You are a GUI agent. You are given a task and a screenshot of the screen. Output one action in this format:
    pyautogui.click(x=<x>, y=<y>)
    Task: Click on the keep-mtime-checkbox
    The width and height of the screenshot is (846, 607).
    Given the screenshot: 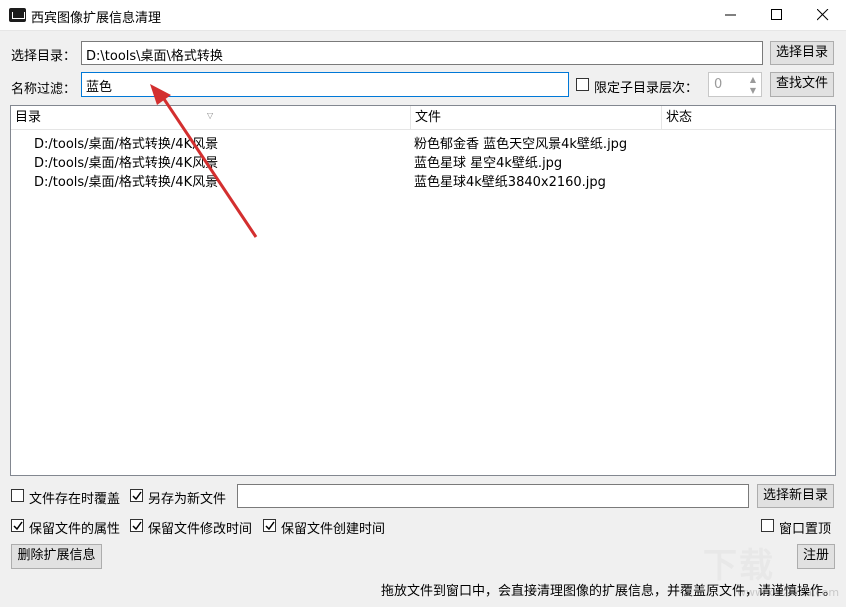 What is the action you would take?
    pyautogui.click(x=136, y=525)
    